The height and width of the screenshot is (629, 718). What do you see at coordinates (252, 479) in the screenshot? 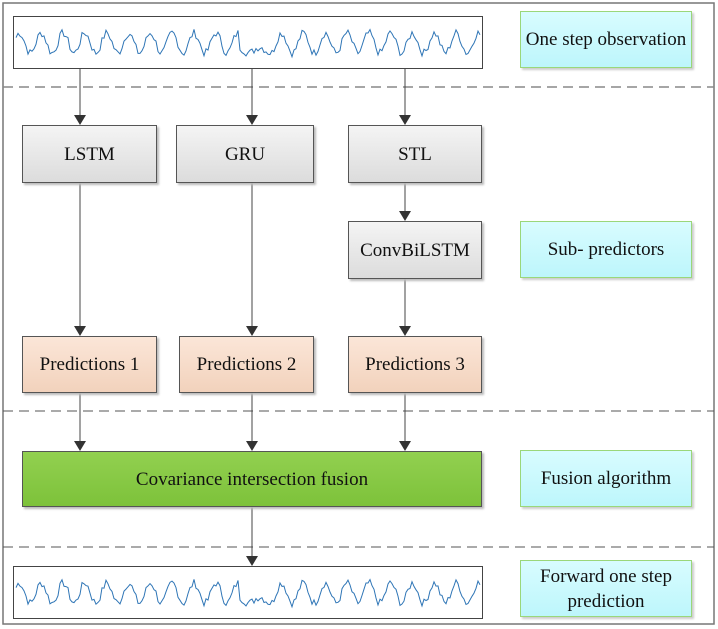
I see `fusion-box: Covariance intersection fusion` at bounding box center [252, 479].